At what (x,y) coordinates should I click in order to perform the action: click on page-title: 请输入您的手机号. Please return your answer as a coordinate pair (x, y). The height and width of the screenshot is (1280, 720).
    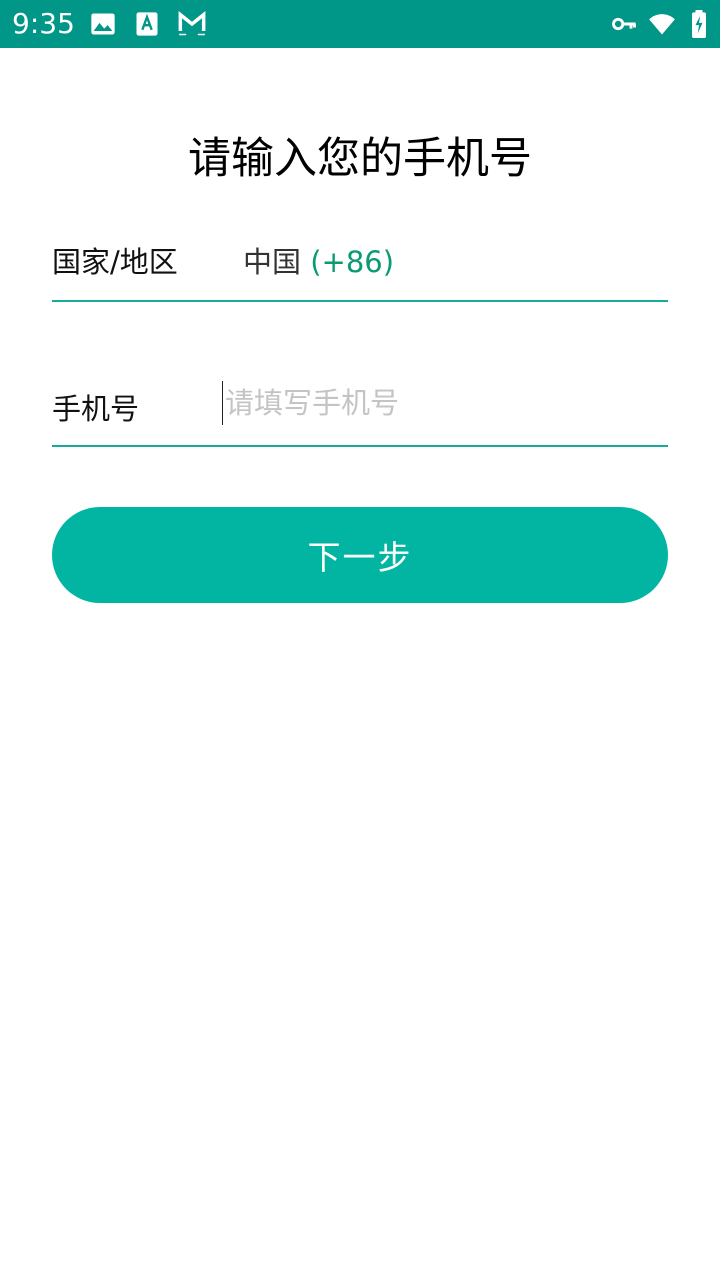
    Looking at the image, I should click on (360, 159).